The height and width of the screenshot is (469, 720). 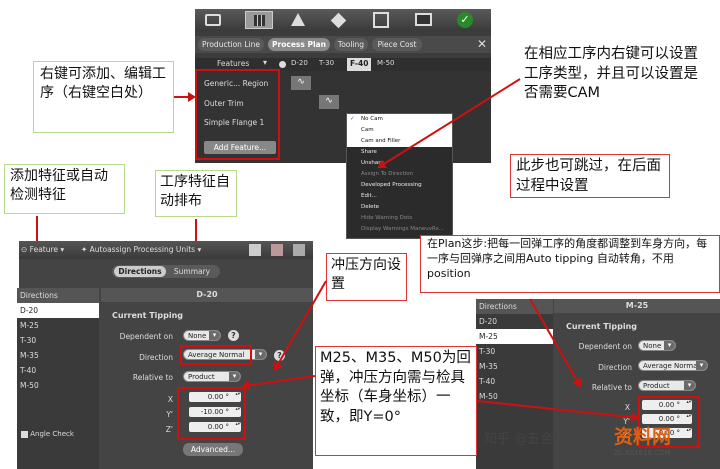 I want to click on autoassign-dropdown: ✦ Autoassign Processing Units ▾, so click(x=141, y=249).